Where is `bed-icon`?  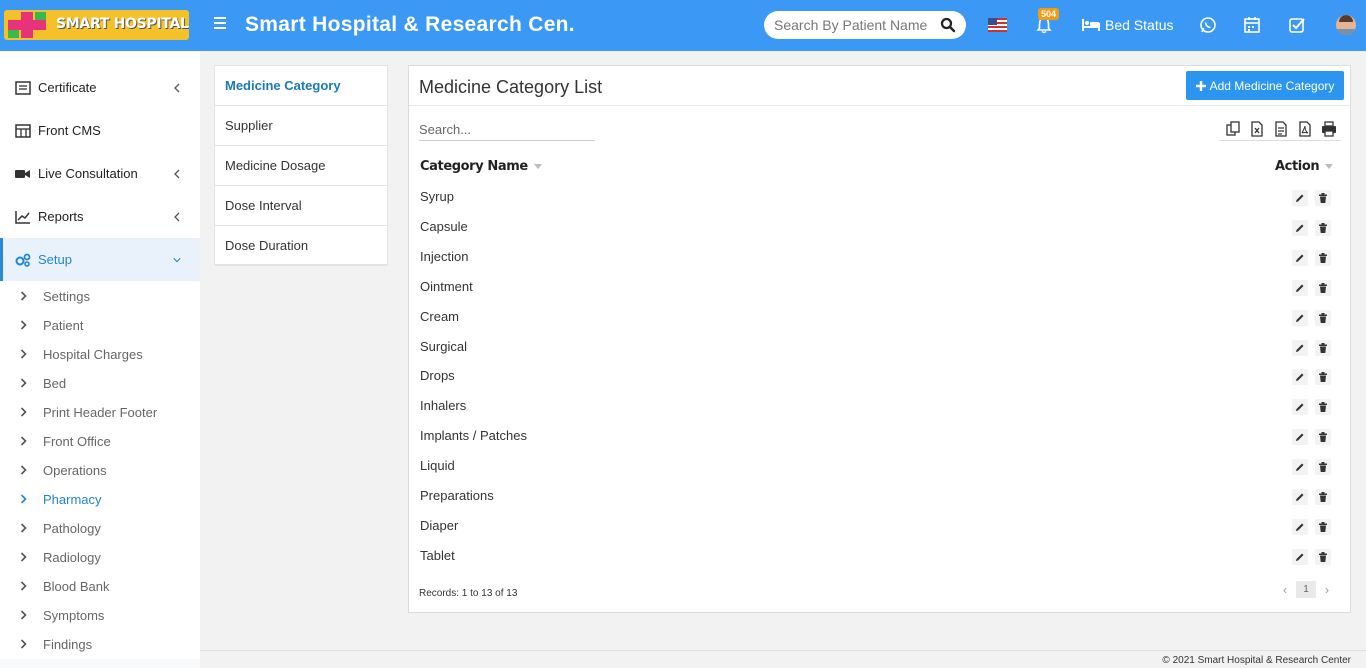
bed-icon is located at coordinates (1091, 25).